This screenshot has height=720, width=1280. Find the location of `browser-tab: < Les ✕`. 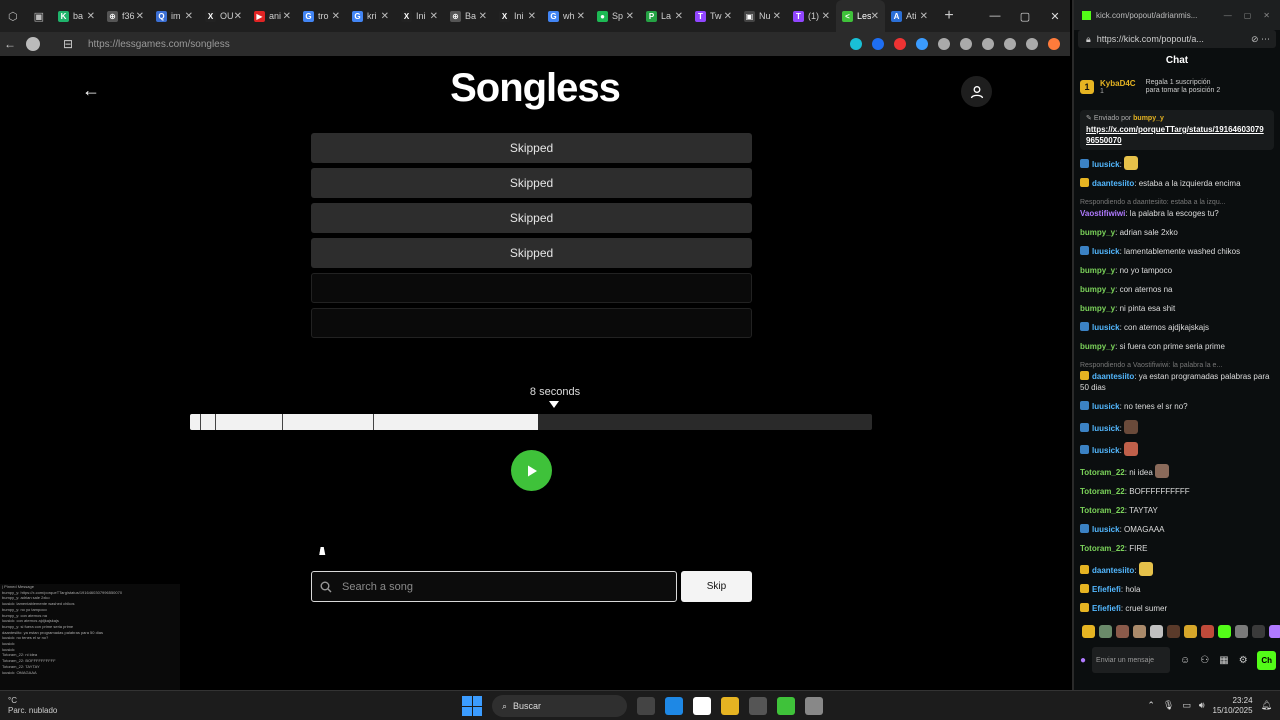

browser-tab: < Les ✕ is located at coordinates (860, 16).